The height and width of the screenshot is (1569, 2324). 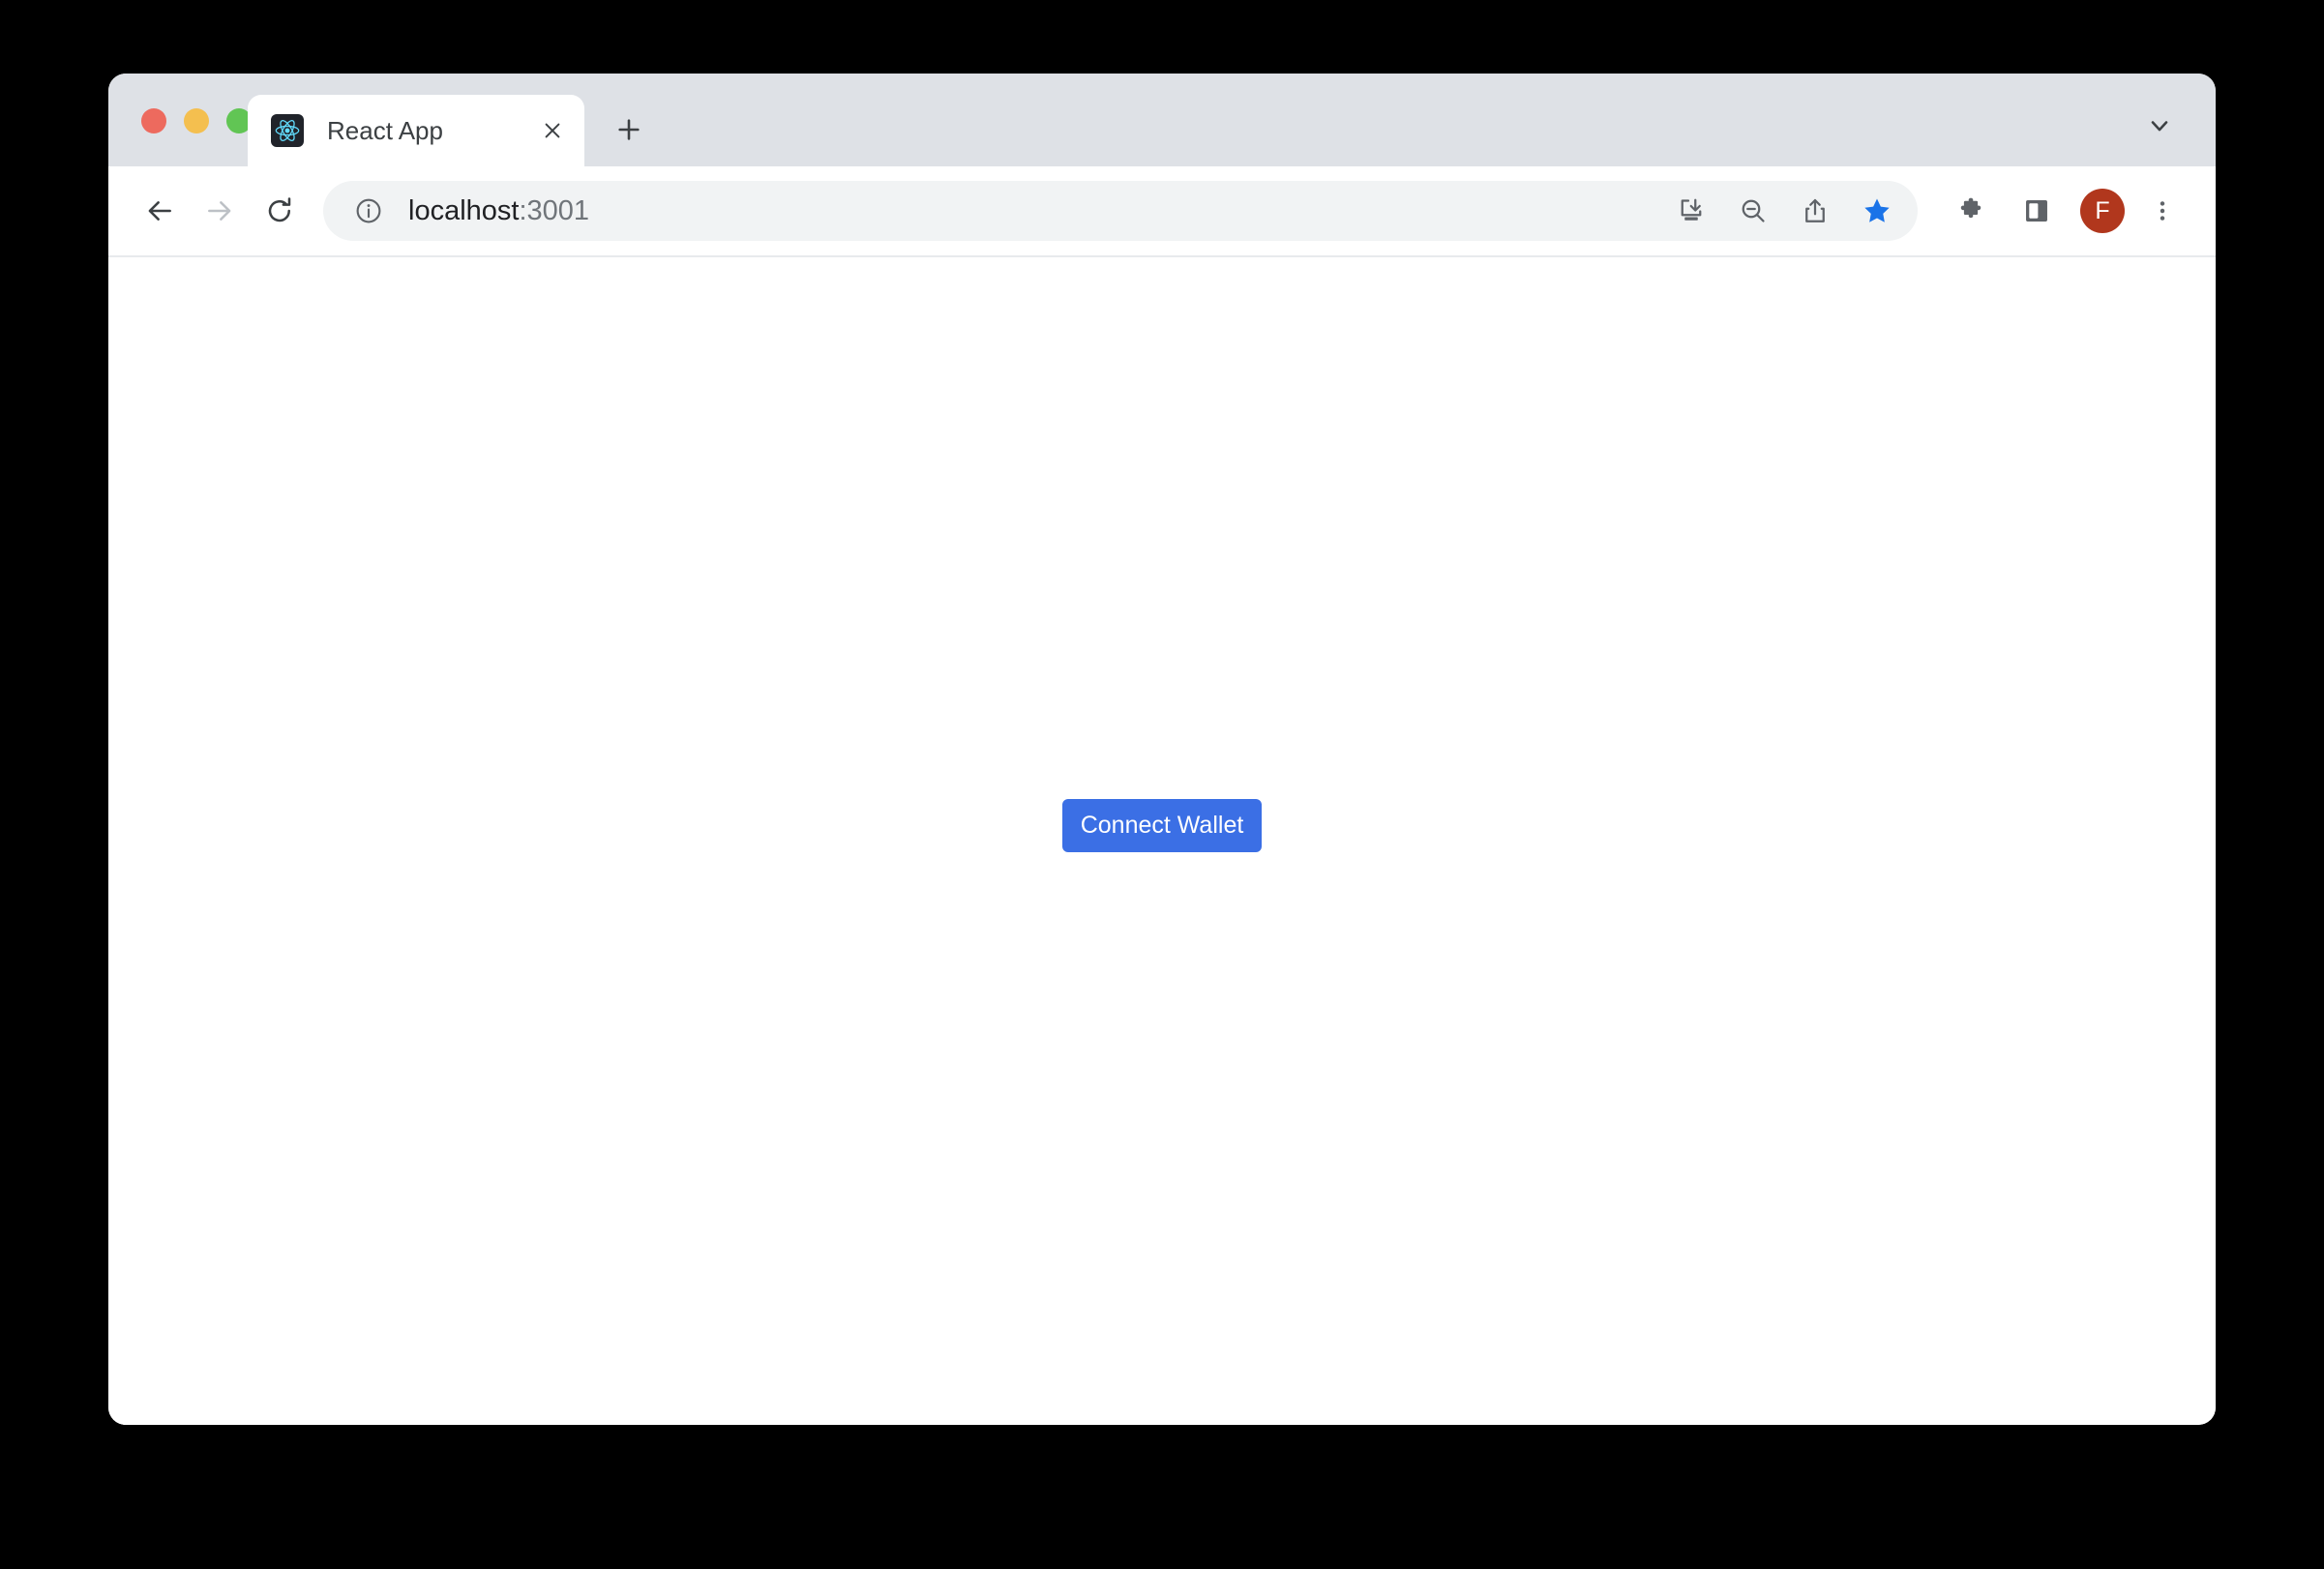 I want to click on url-text: localhost:3001, so click(x=1036, y=211).